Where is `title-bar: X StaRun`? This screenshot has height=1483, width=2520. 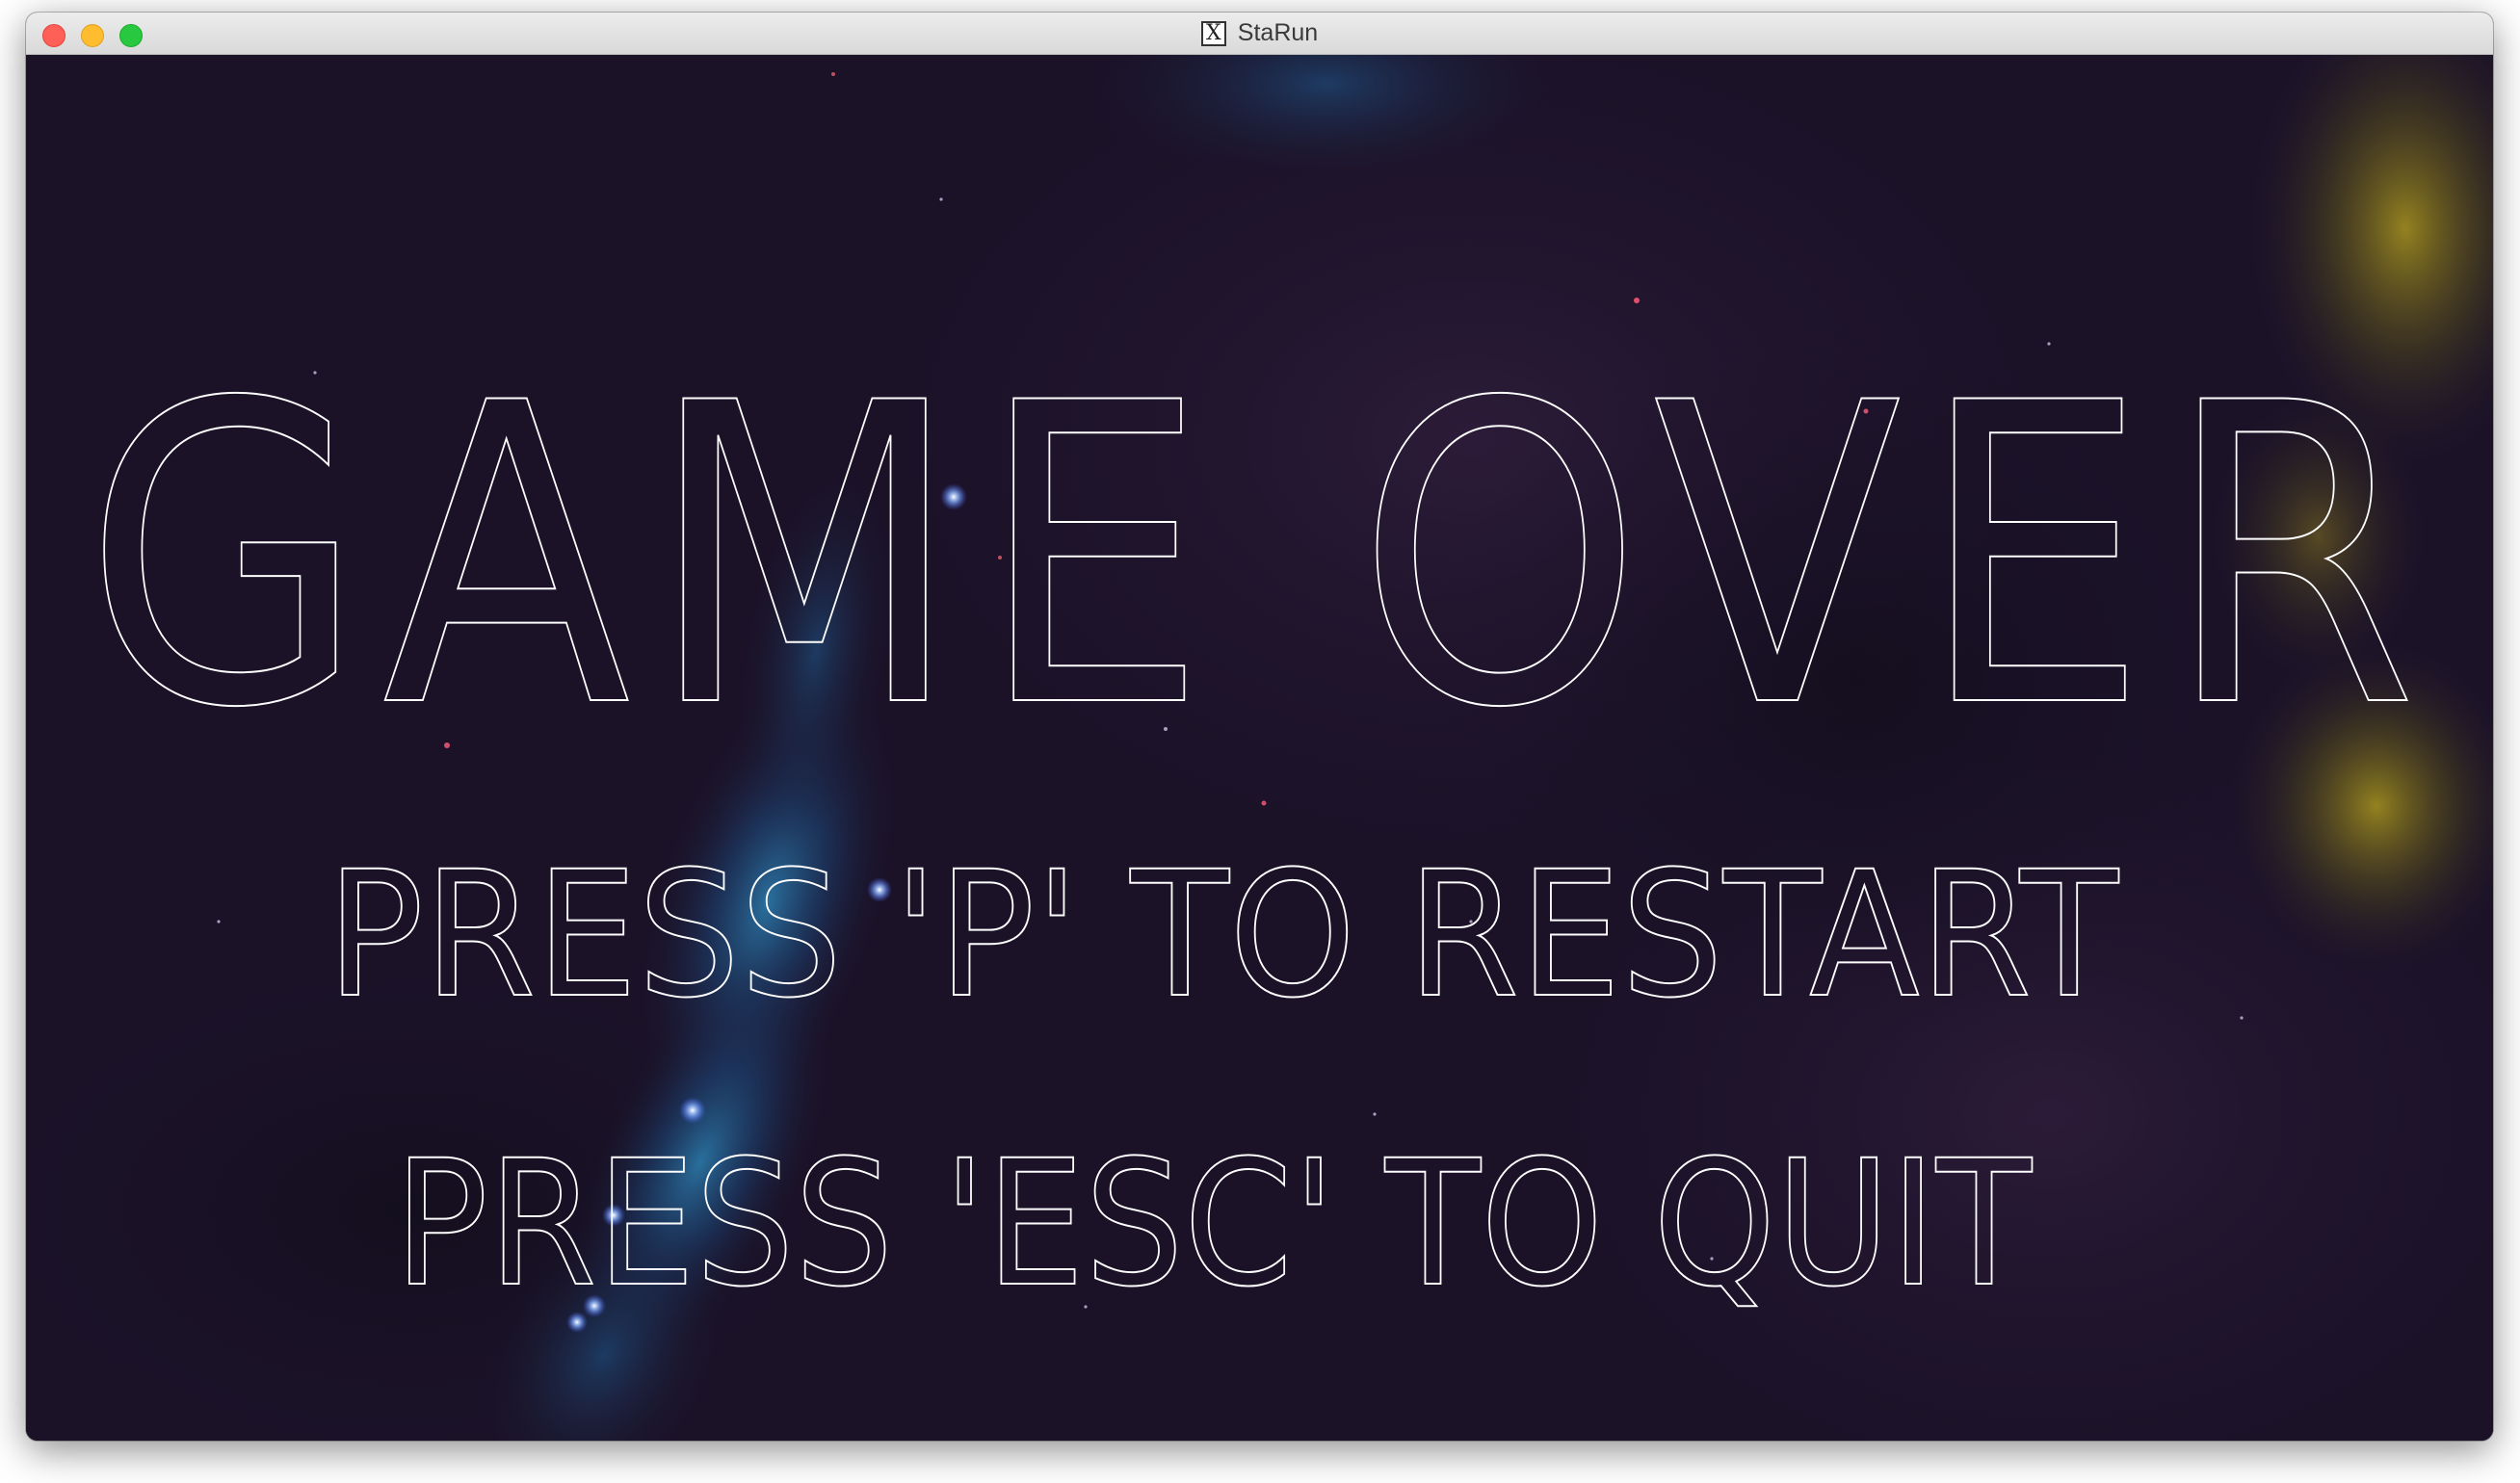
title-bar: X StaRun is located at coordinates (1259, 34).